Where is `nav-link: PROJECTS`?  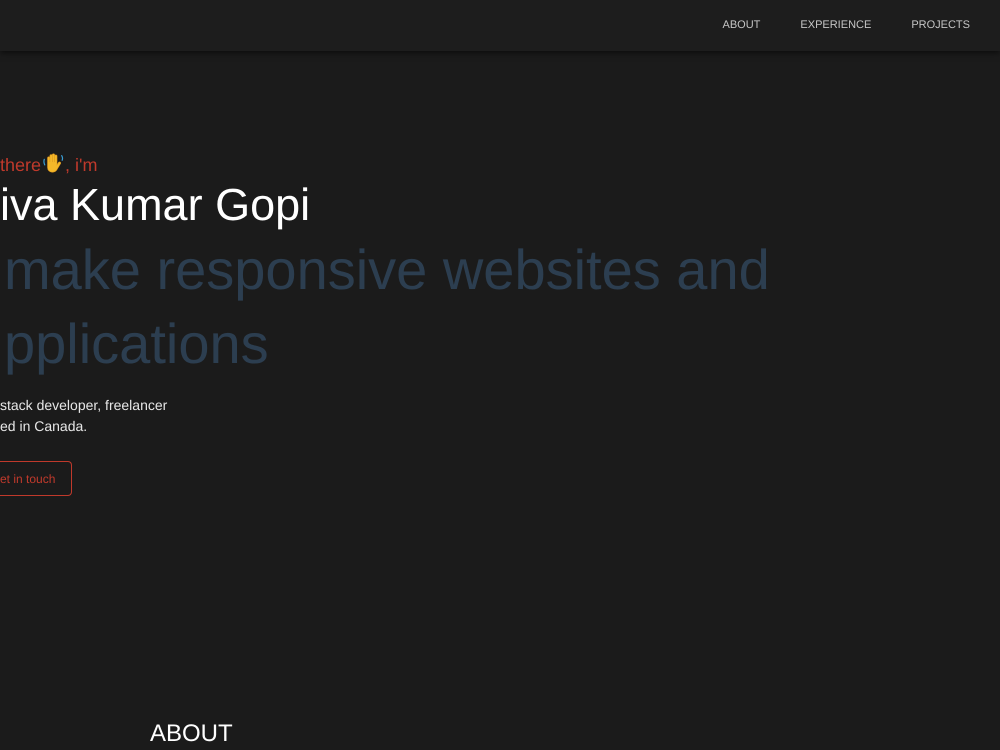
nav-link: PROJECTS is located at coordinates (940, 25).